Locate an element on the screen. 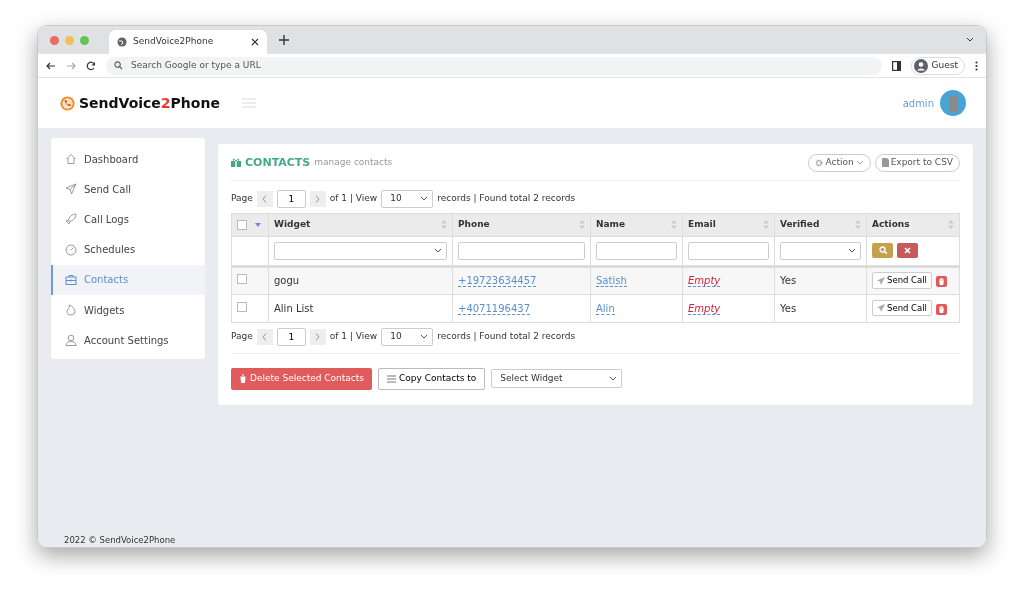 The image size is (1024, 597). copy-contacts-button: Copy Contacts to is located at coordinates (432, 378).